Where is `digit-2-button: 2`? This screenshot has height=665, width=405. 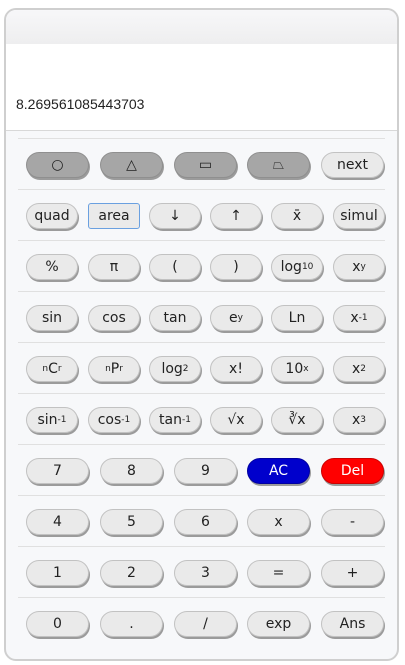 digit-2-button: 2 is located at coordinates (131, 573).